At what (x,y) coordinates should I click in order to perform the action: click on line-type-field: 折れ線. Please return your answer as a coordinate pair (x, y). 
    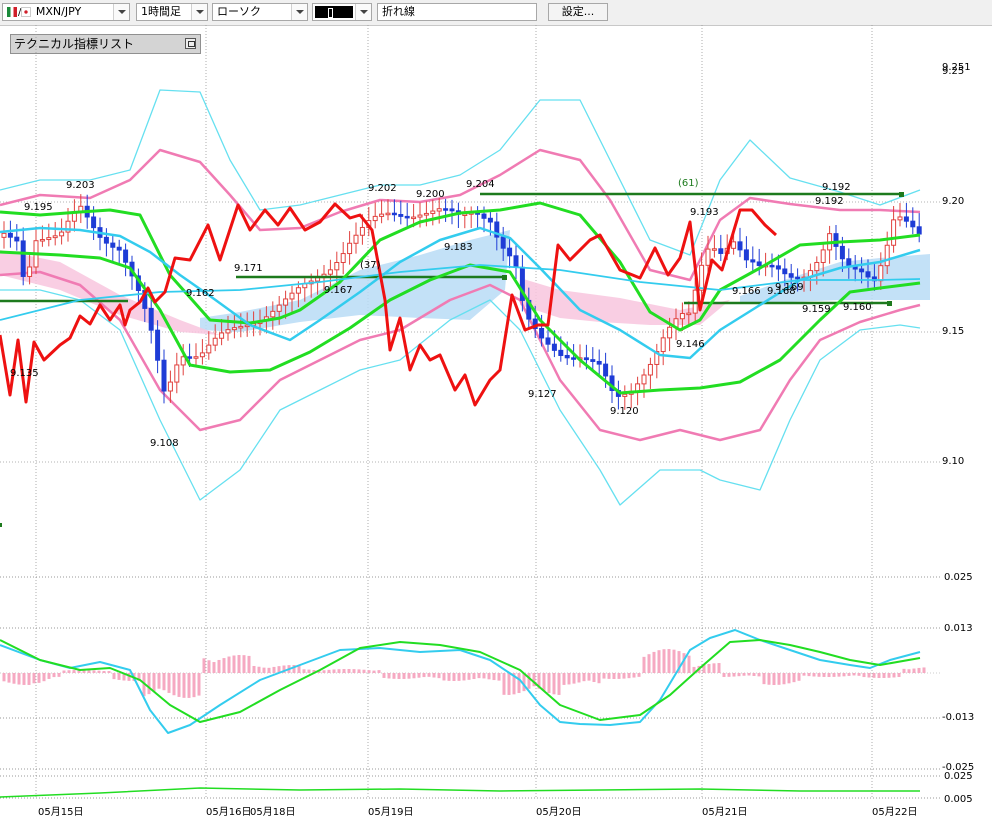
    Looking at the image, I should click on (457, 12).